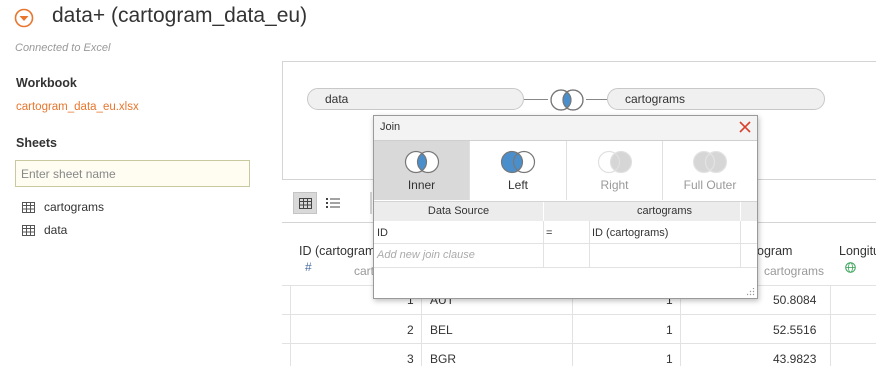  I want to click on close-icon, so click(745, 127).